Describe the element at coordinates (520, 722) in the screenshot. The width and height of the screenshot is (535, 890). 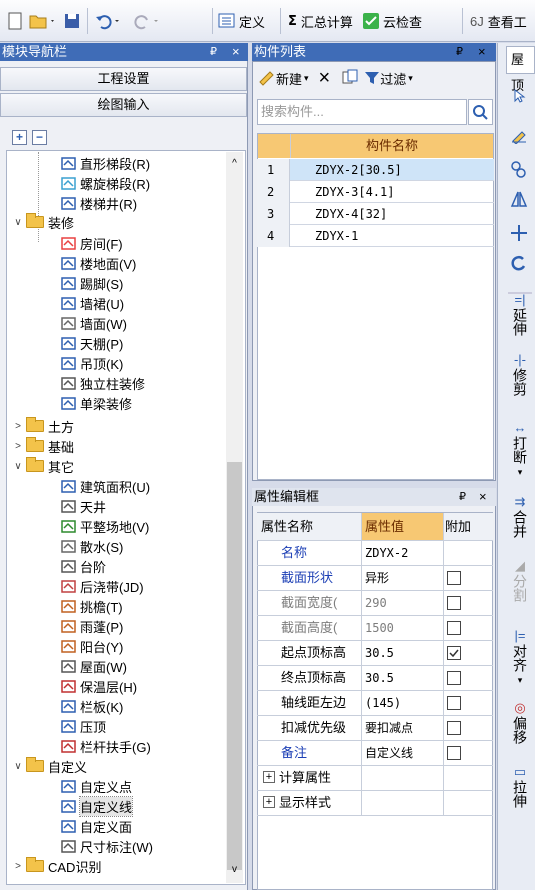
I see `offset-button: ◎ 偏移` at that location.